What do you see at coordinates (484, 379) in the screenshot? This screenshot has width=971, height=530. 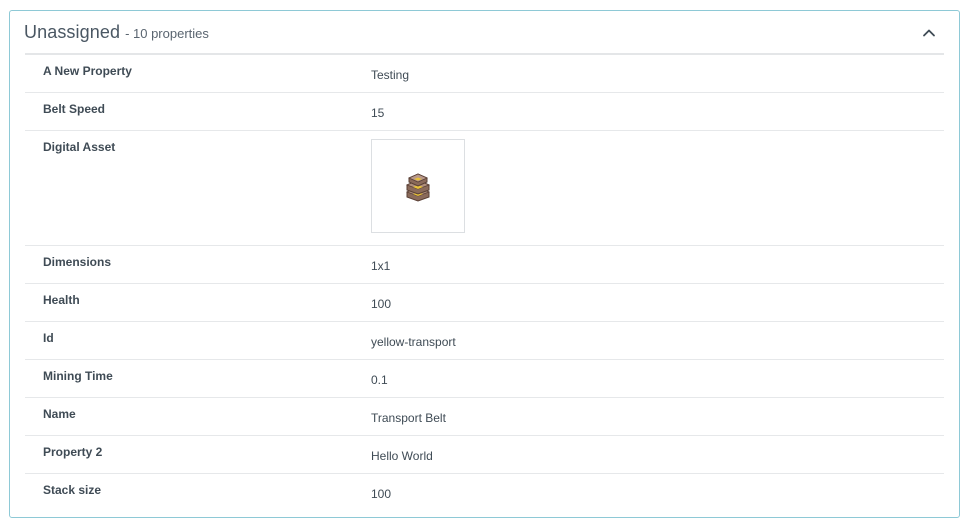 I see `property-row: Mining Time 0.1` at bounding box center [484, 379].